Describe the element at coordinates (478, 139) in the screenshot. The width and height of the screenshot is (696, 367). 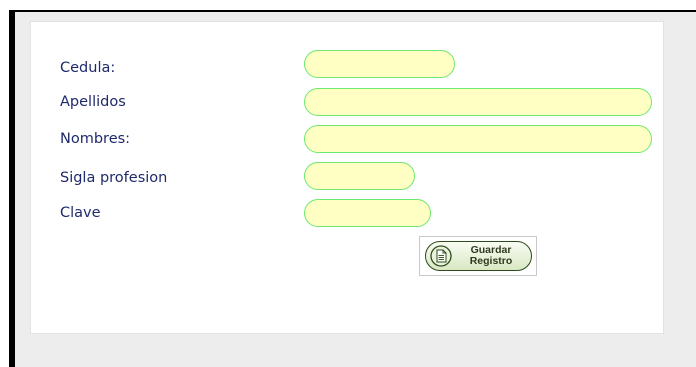
I see `nombres-input` at that location.